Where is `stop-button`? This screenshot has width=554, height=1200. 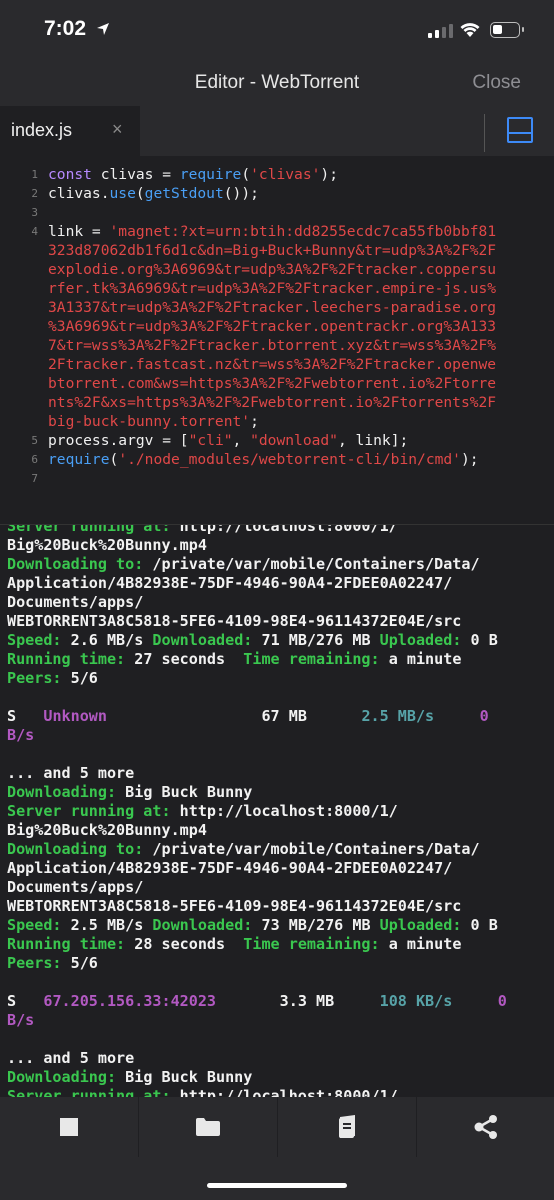
stop-button is located at coordinates (69, 1127).